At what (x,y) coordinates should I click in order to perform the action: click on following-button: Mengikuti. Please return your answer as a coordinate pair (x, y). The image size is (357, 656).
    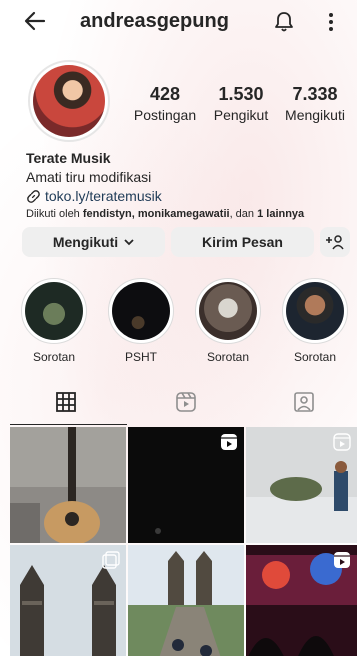
    Looking at the image, I should click on (93, 242).